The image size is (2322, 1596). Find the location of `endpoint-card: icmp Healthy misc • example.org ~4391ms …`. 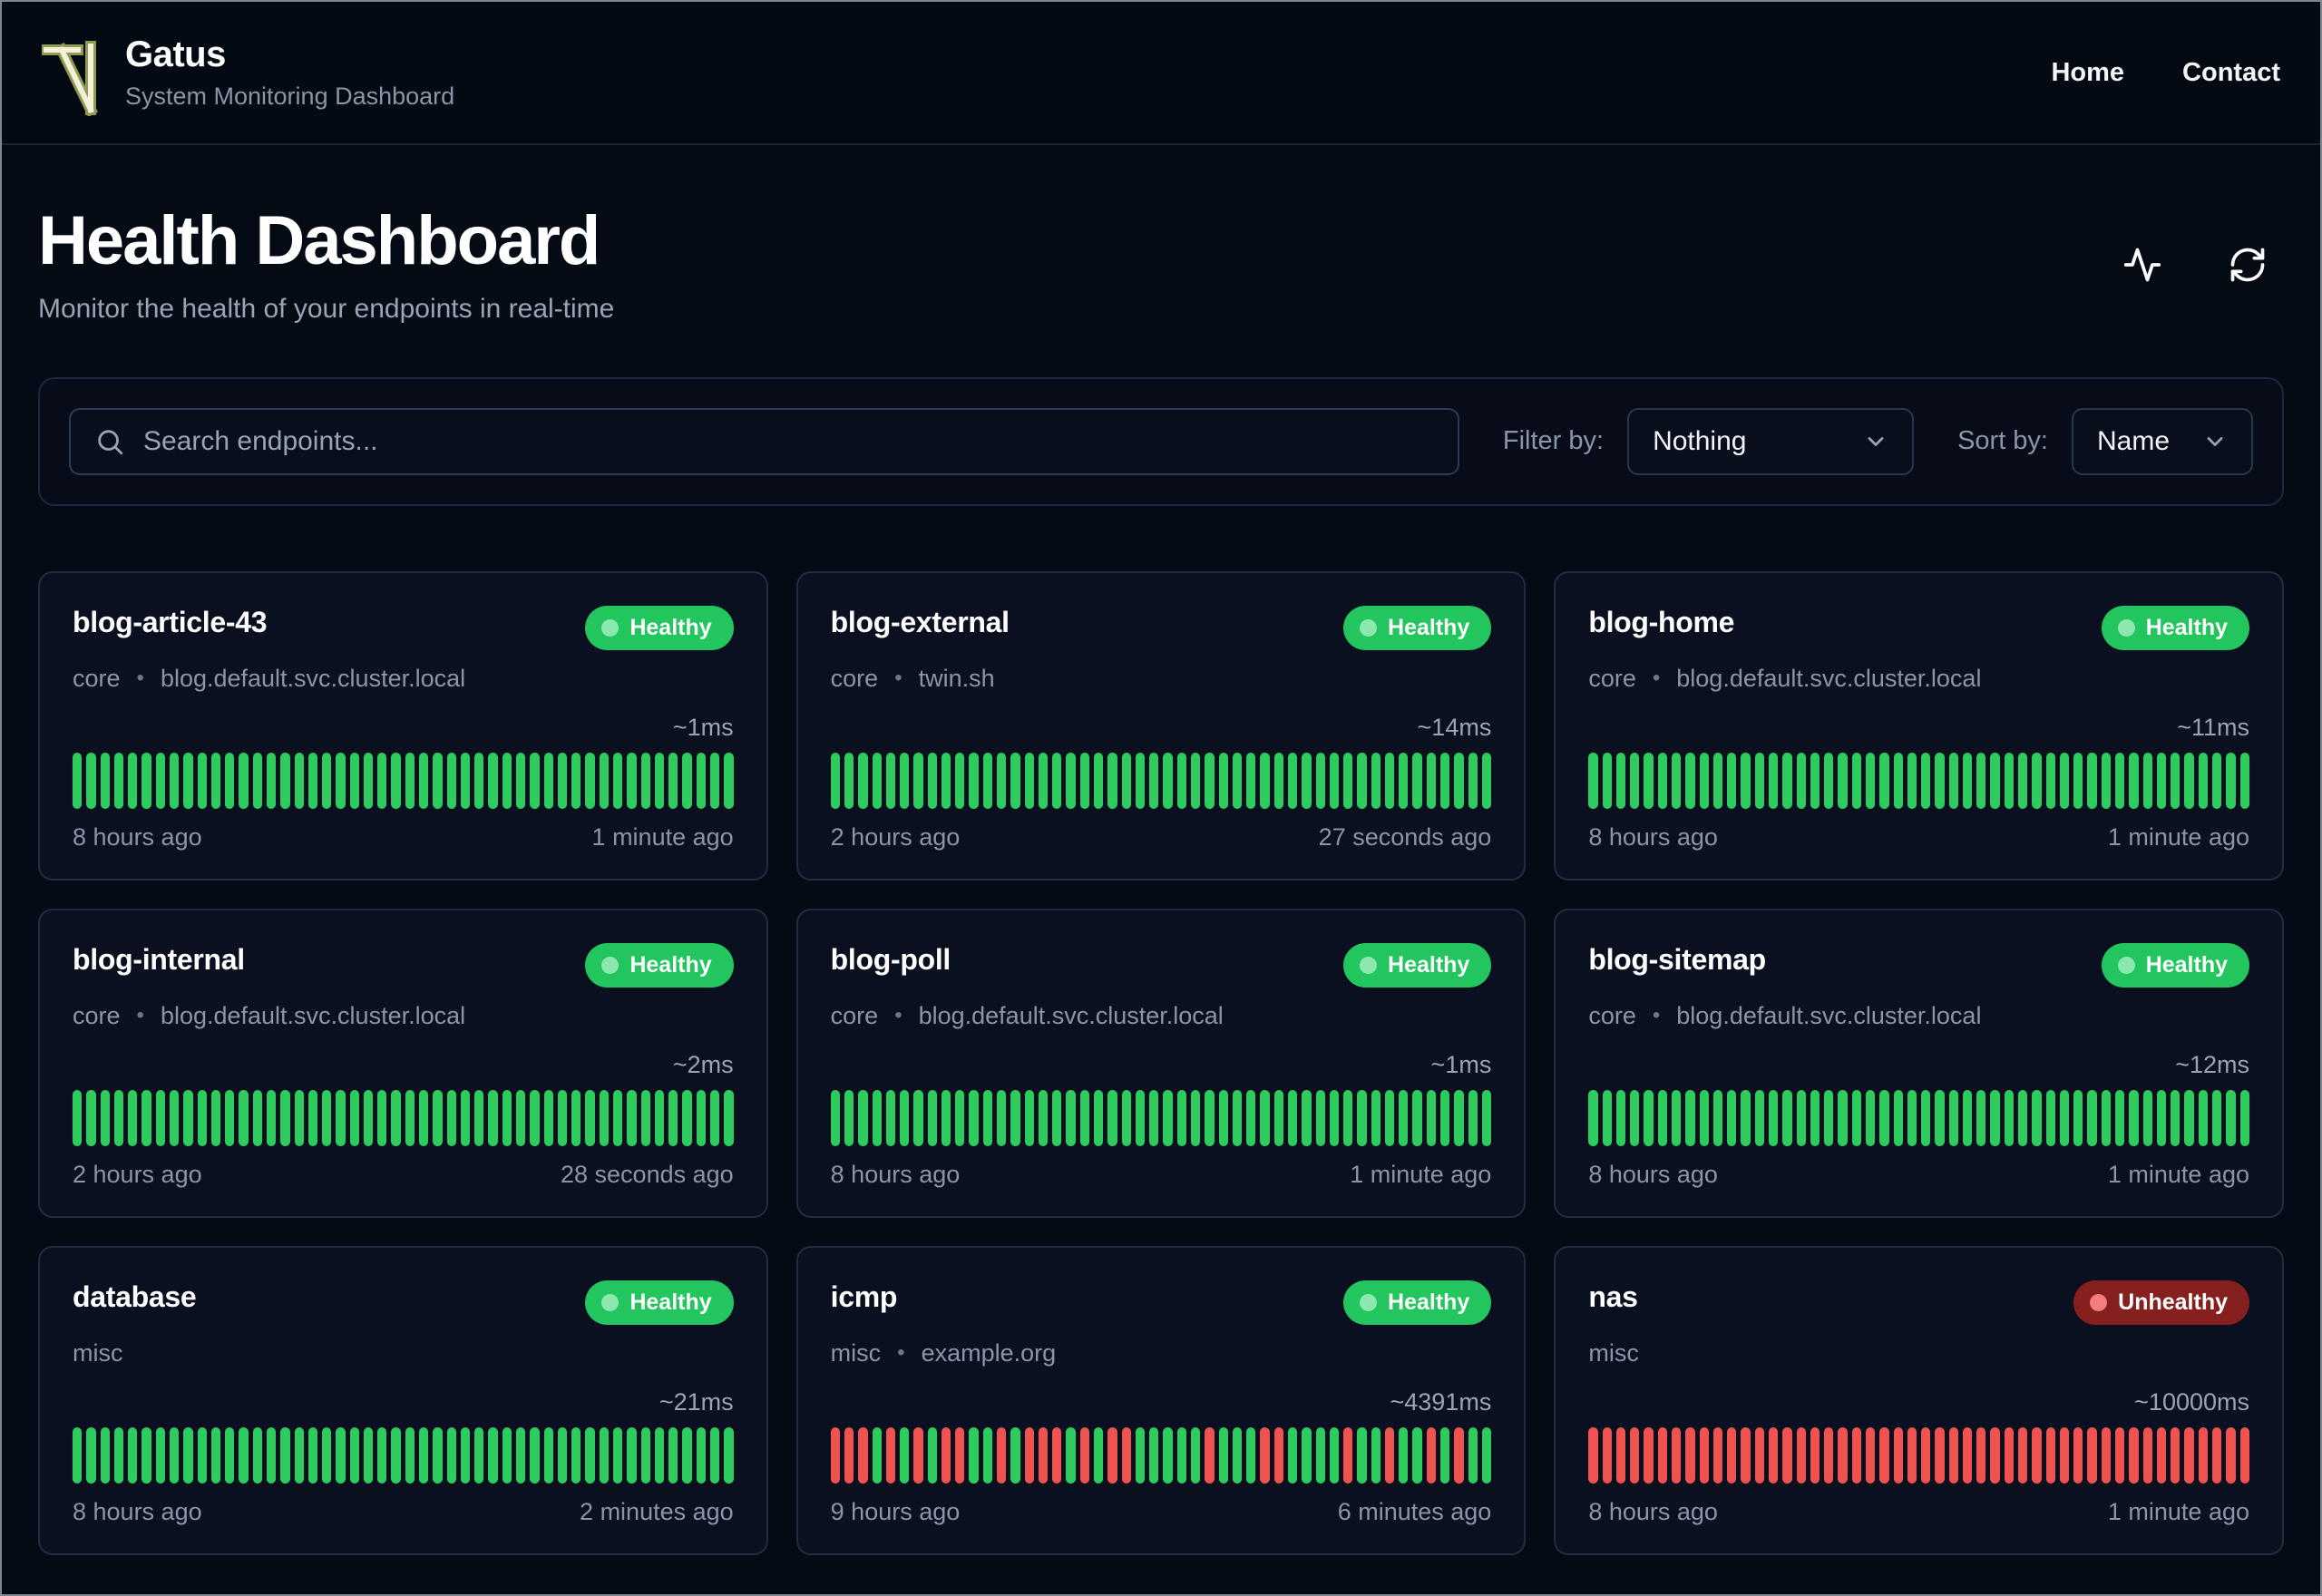

endpoint-card: icmp Healthy misc • example.org ~4391ms … is located at coordinates (1161, 1400).